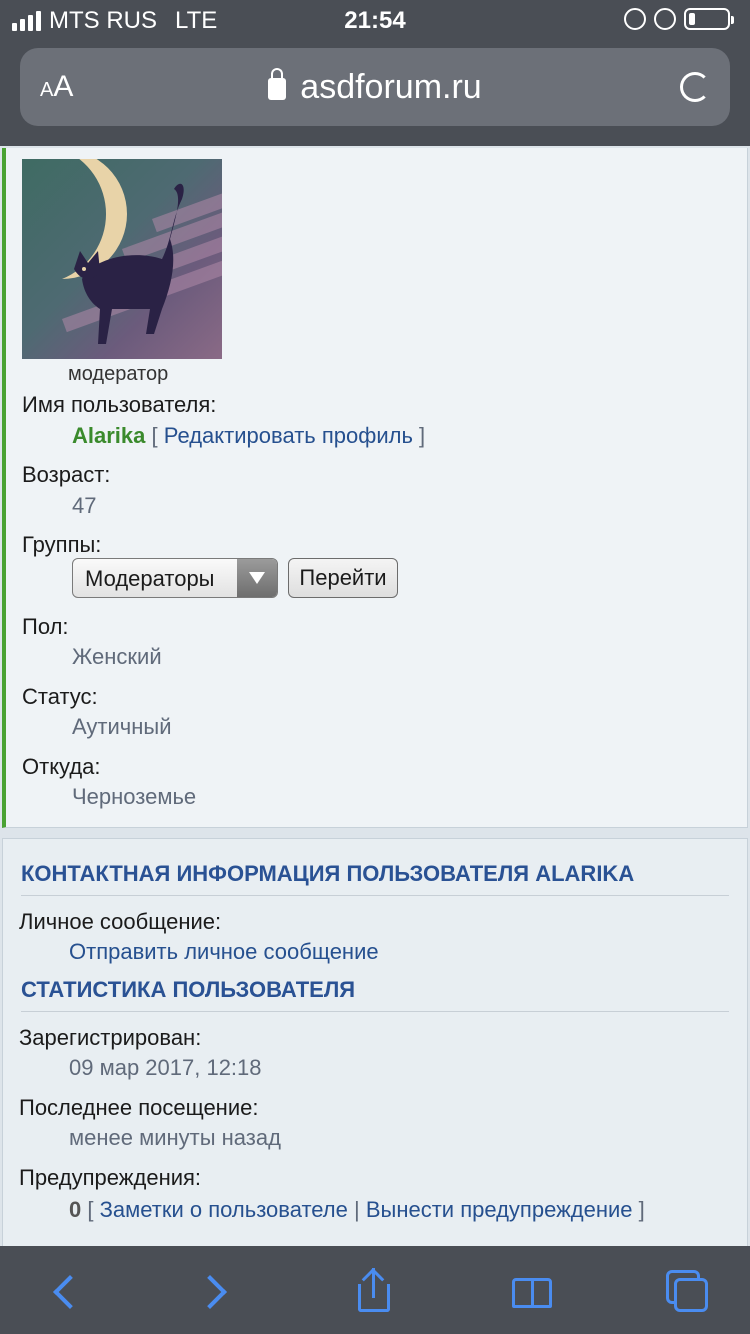  I want to click on status-label: Статус:, so click(60, 696).